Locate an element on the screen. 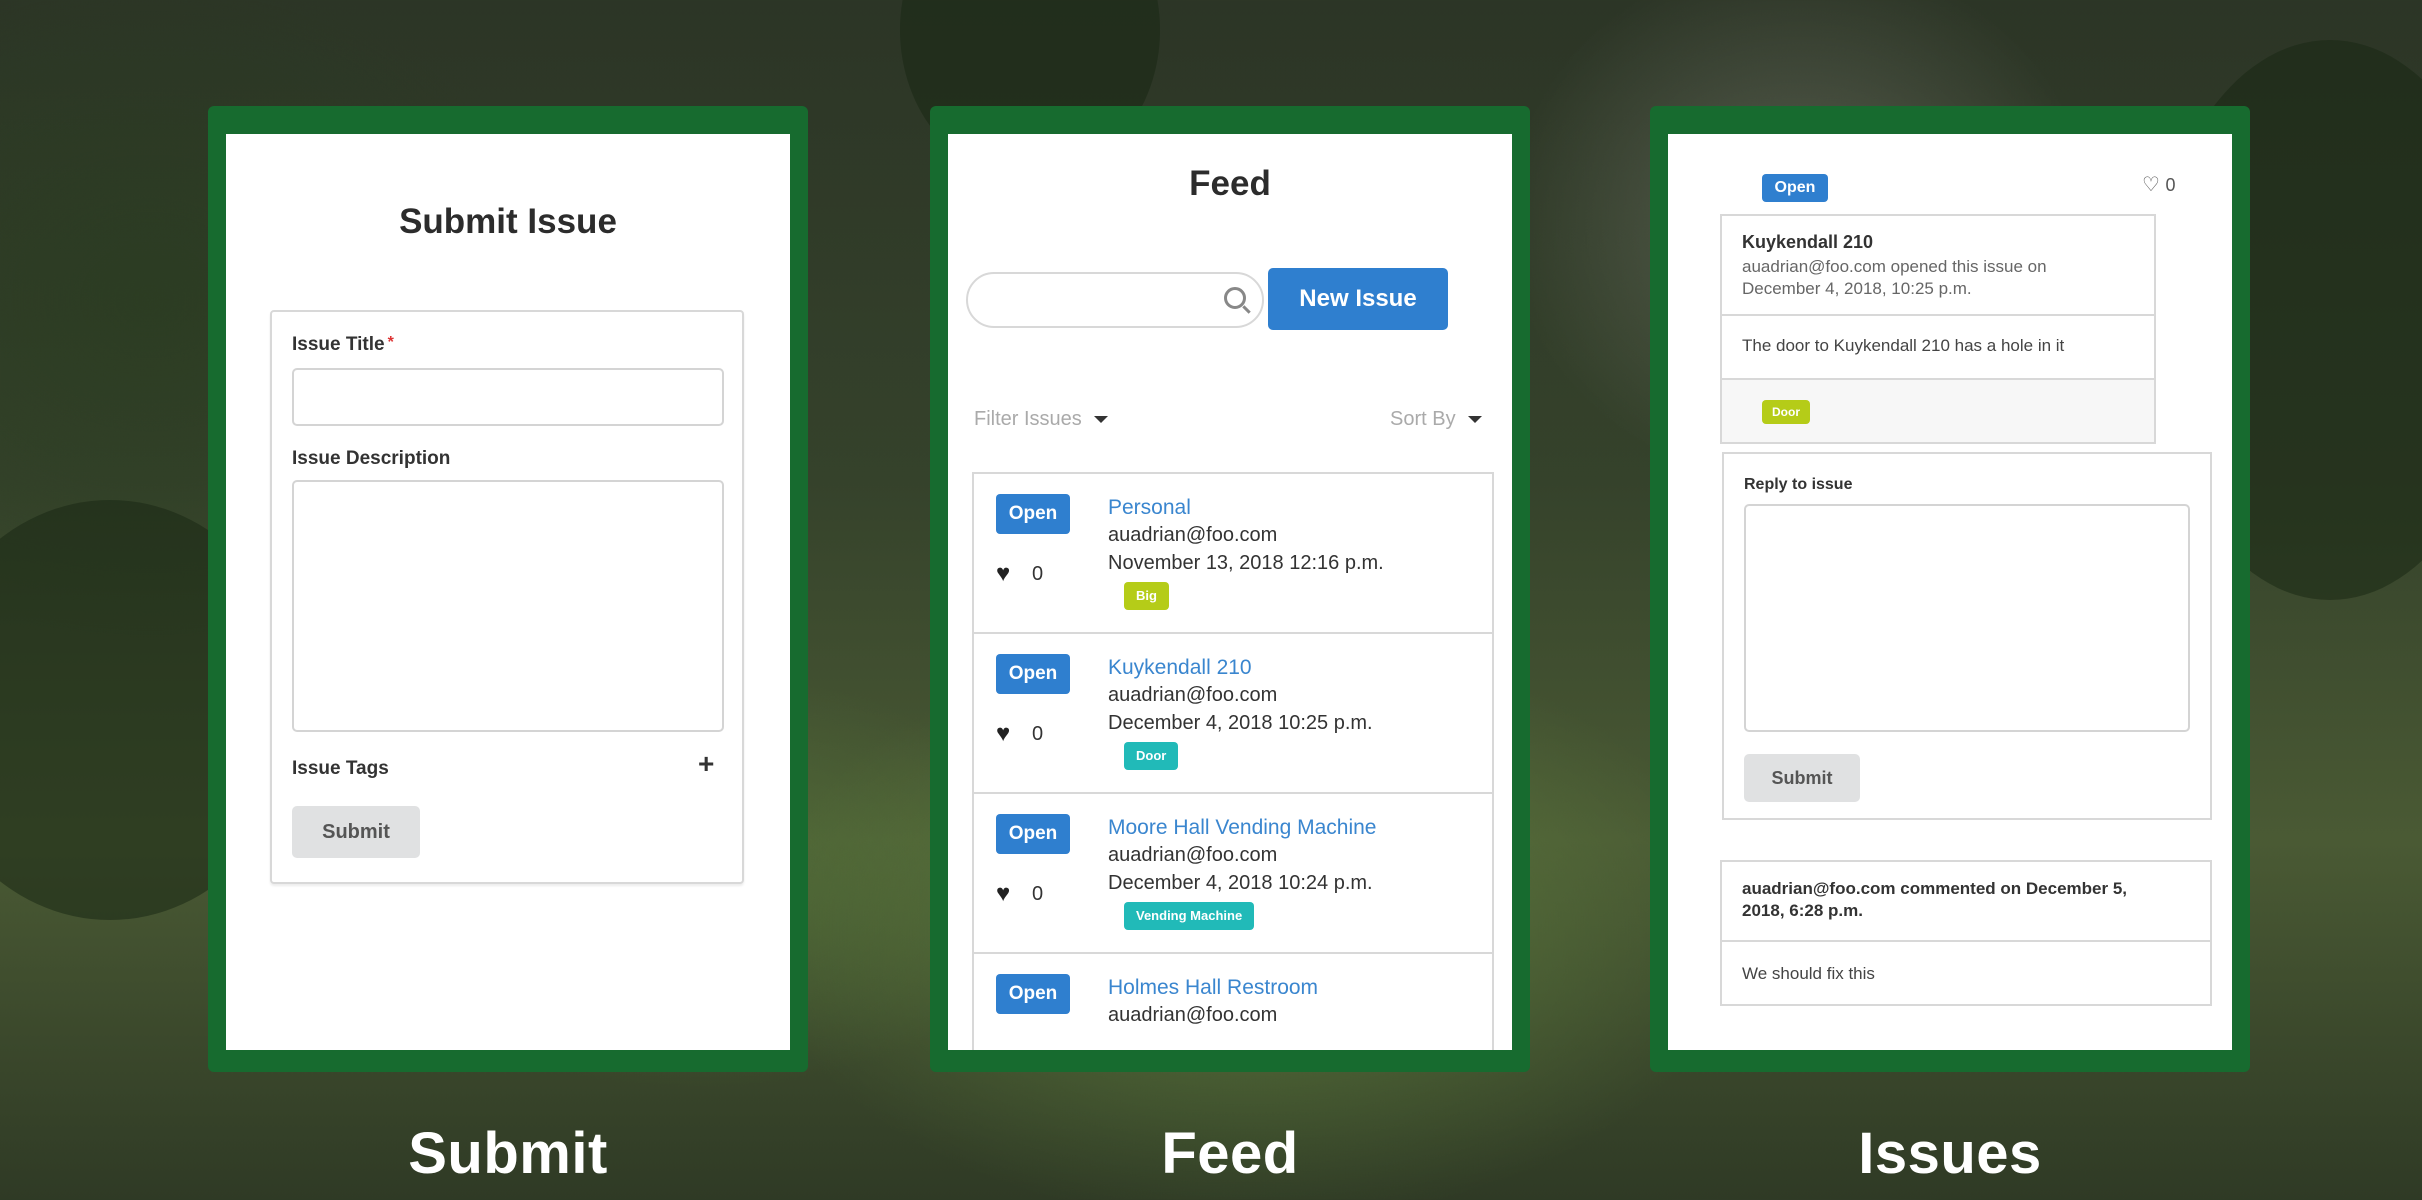 The image size is (2422, 1200). caption-submit: Submit is located at coordinates (508, 1153).